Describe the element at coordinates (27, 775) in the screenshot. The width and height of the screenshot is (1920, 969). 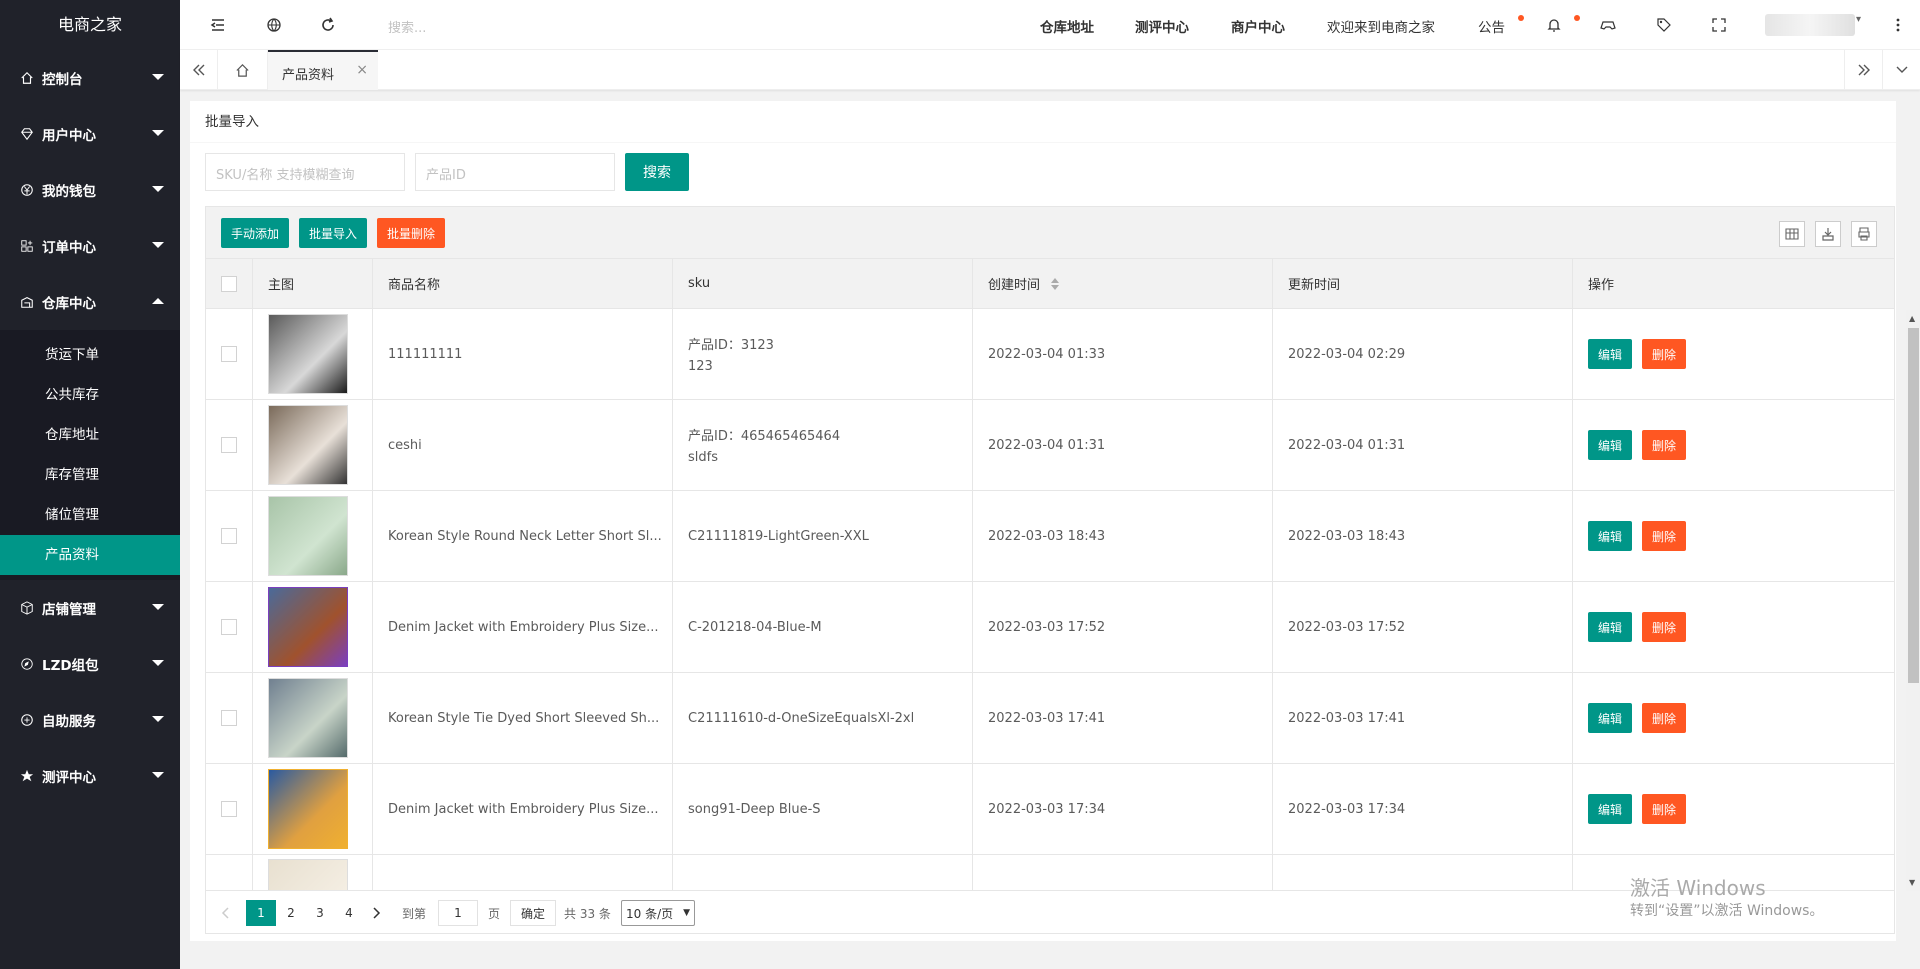
I see `star-icon` at that location.